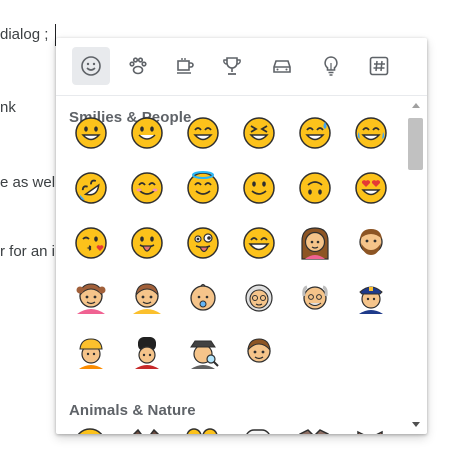 This screenshot has width=450, height=457. I want to click on hash-icon, so click(379, 66).